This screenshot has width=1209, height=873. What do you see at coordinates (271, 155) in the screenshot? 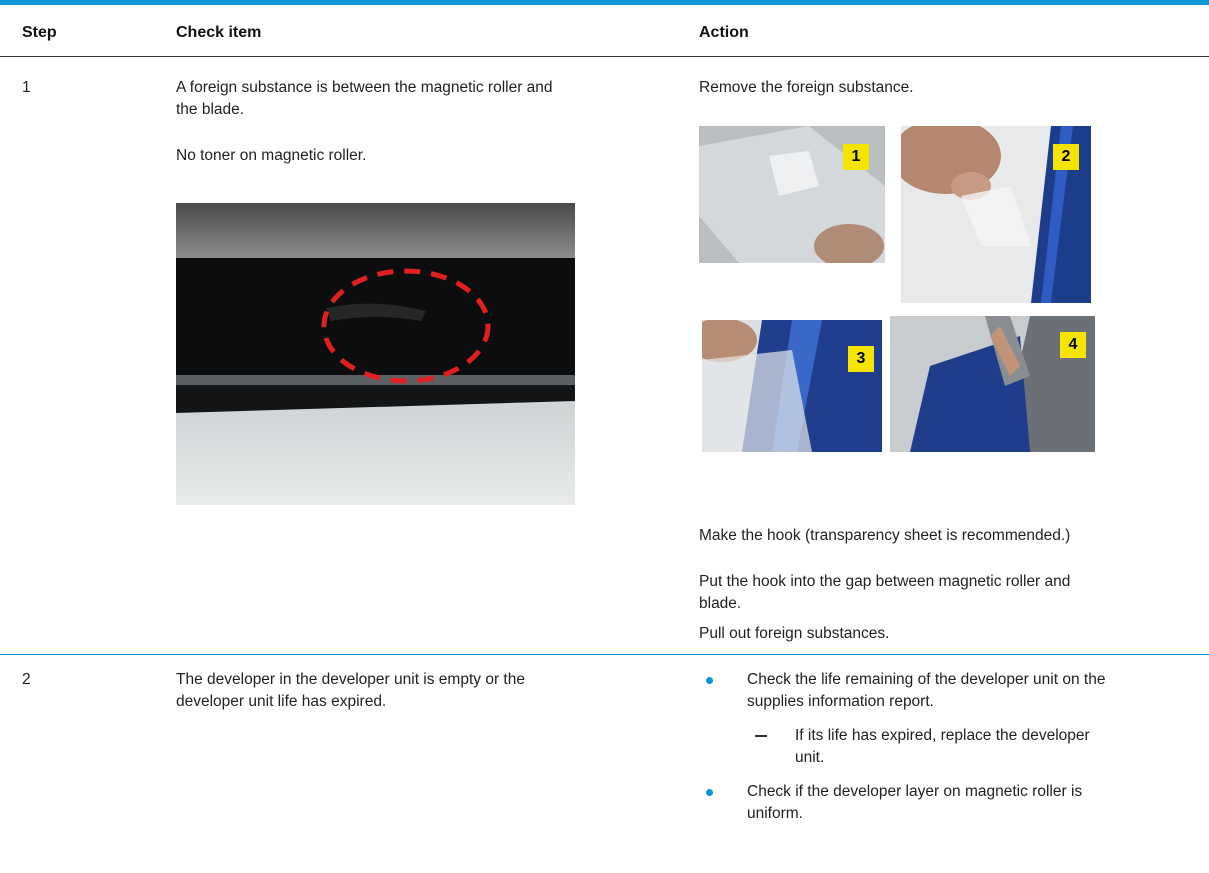
I see `row1-check-note: No toner on magnetic roller.` at bounding box center [271, 155].